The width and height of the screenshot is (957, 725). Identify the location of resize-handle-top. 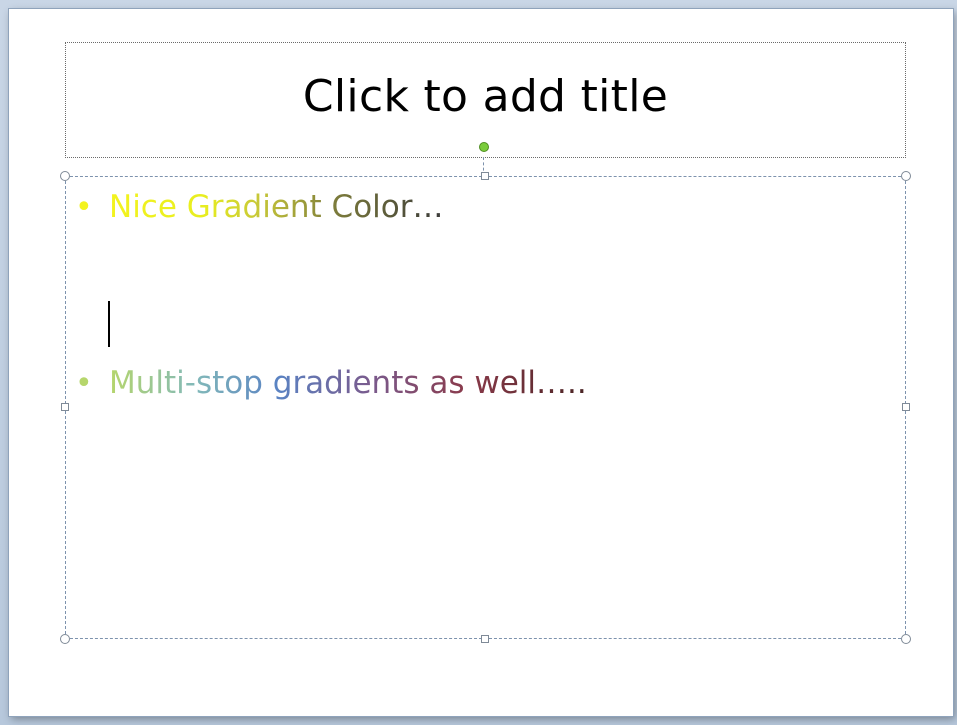
(485, 176).